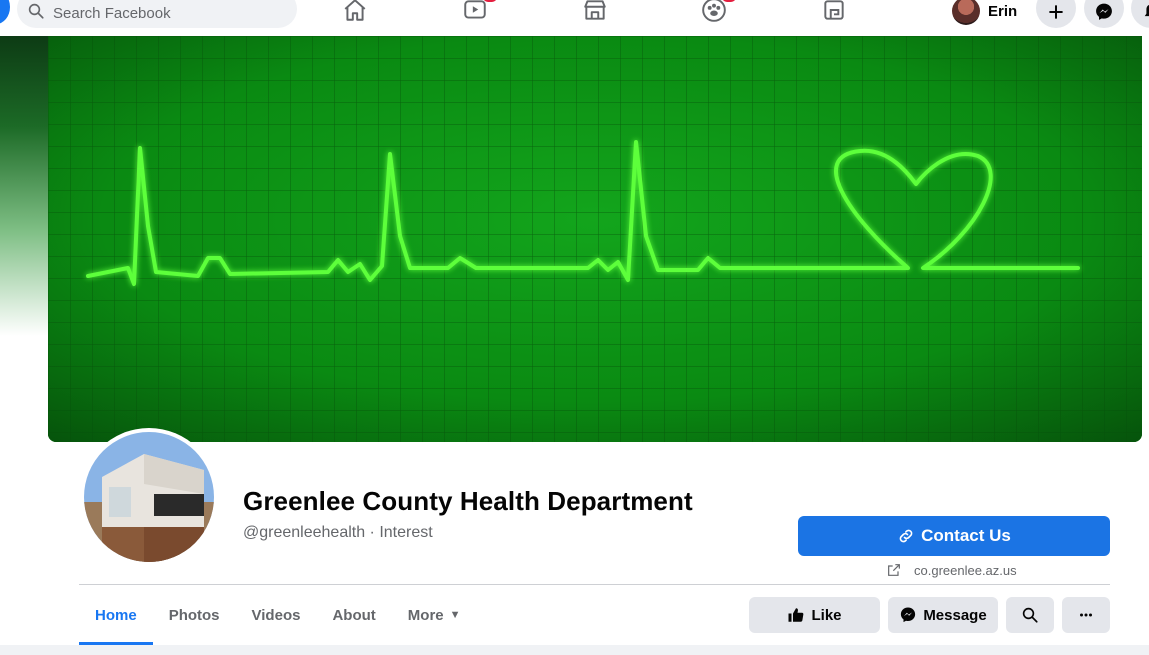 The height and width of the screenshot is (655, 1149). Describe the element at coordinates (966, 535) in the screenshot. I see `contact-us-label: Contact Us` at that location.